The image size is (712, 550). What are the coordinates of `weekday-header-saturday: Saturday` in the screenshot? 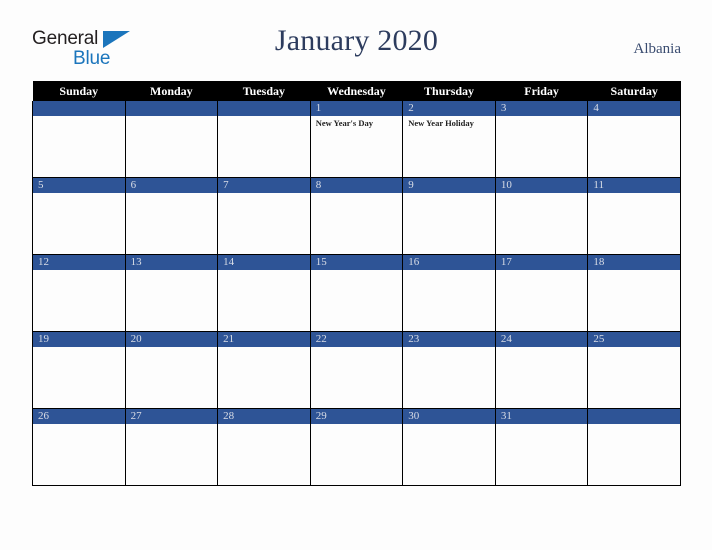 It's located at (634, 91).